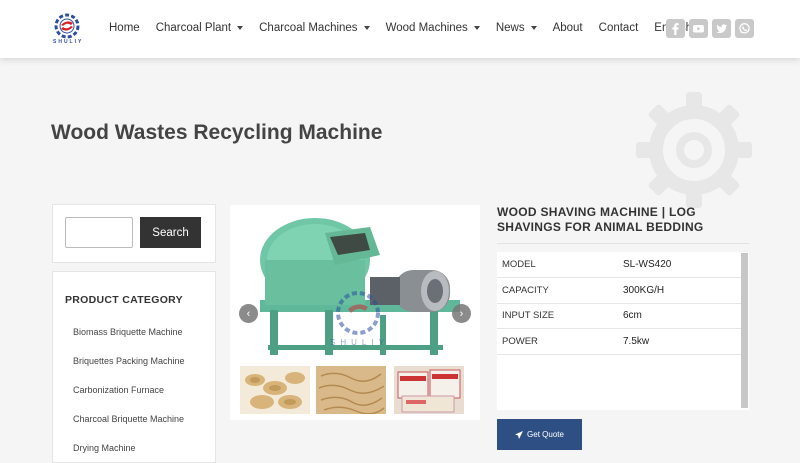 This screenshot has height=463, width=800. What do you see at coordinates (525, 290) in the screenshot?
I see `spec-key: CAPACITY` at bounding box center [525, 290].